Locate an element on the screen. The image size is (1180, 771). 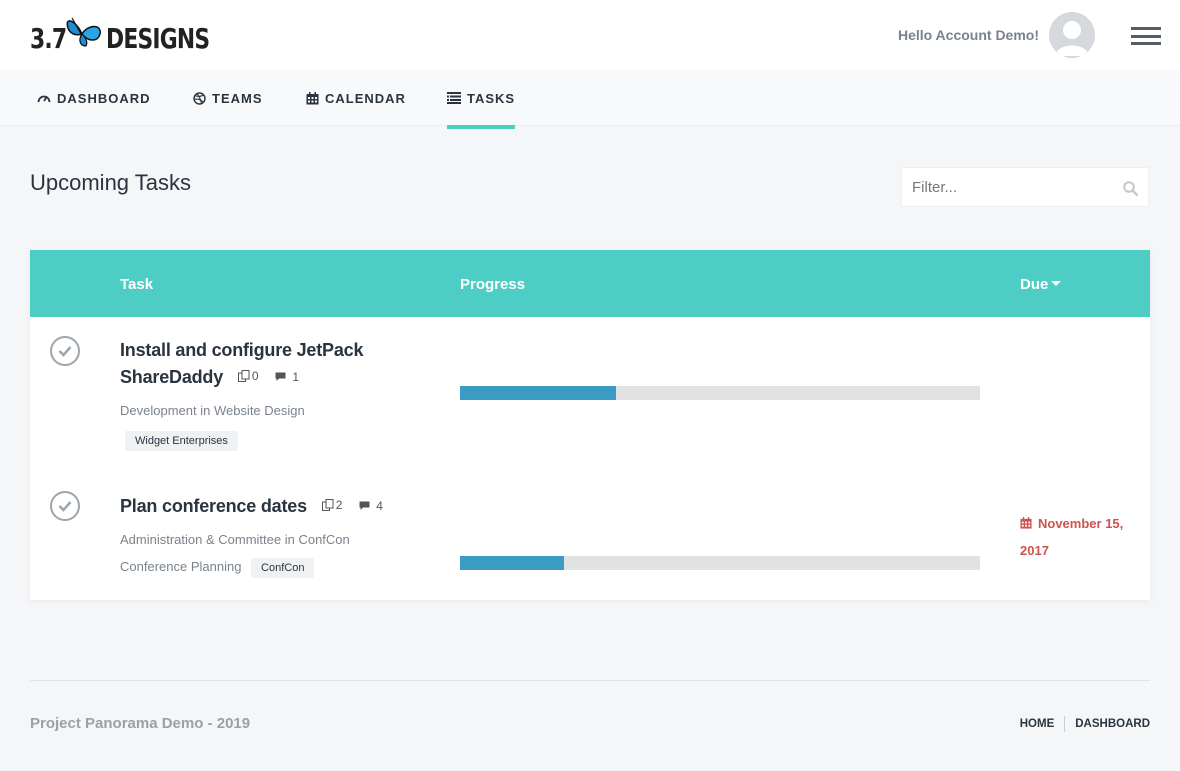
page-title: Upcoming Tasks is located at coordinates (110, 182).